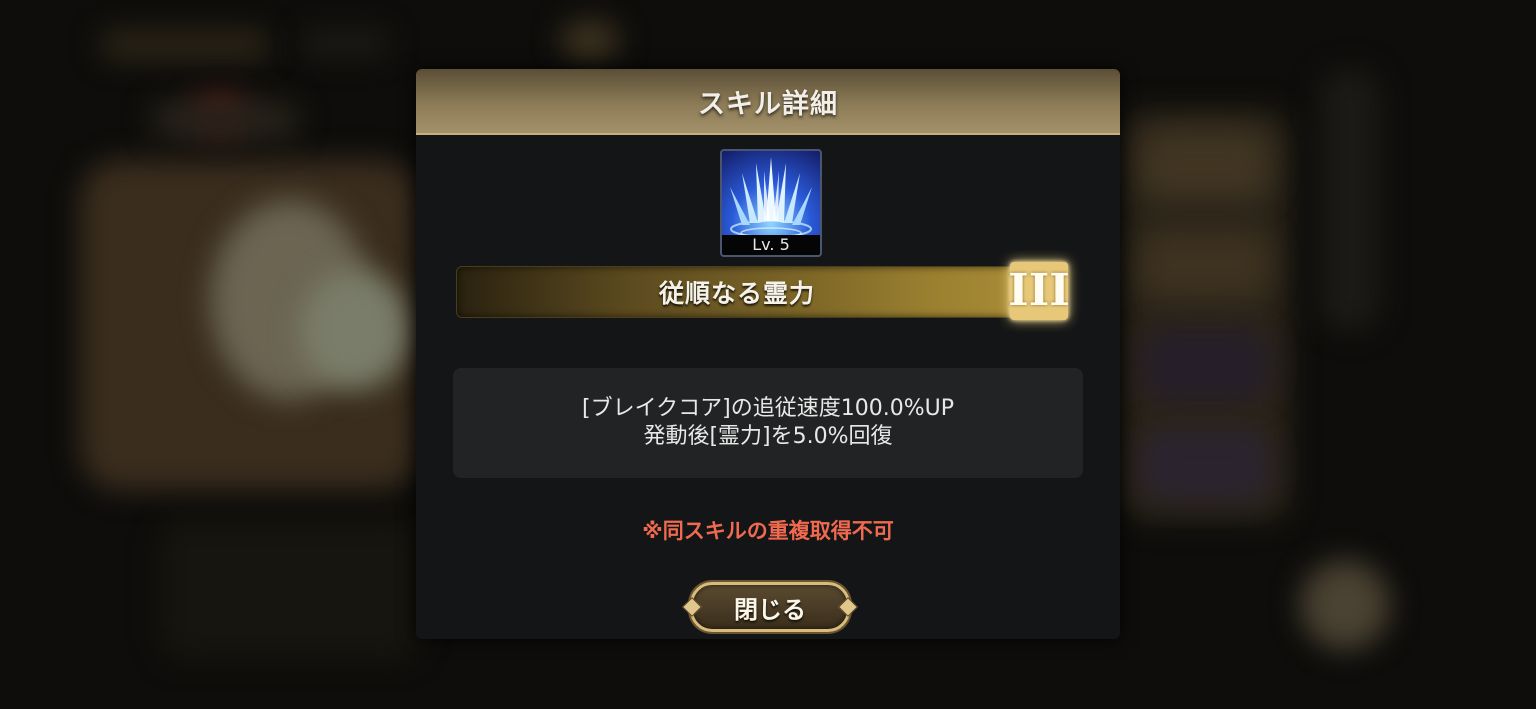 The image size is (1536, 709). Describe the element at coordinates (692, 607) in the screenshot. I see `ornament-left-icon` at that location.